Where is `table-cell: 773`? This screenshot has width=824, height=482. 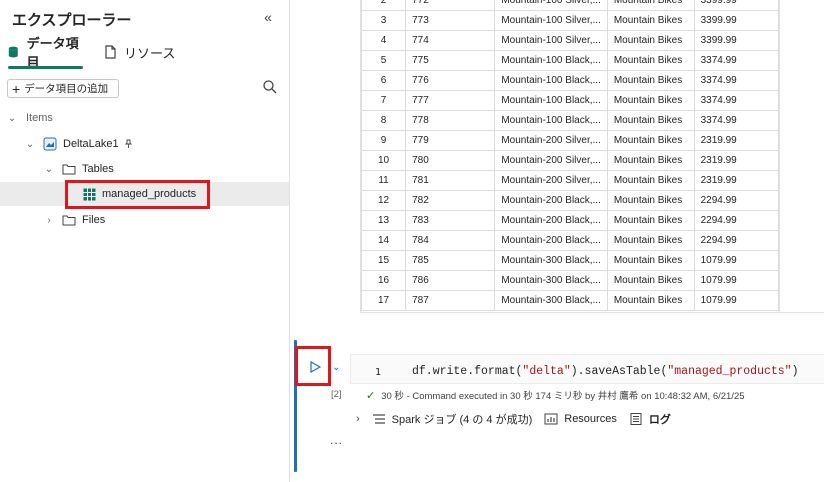 table-cell: 773 is located at coordinates (450, 20).